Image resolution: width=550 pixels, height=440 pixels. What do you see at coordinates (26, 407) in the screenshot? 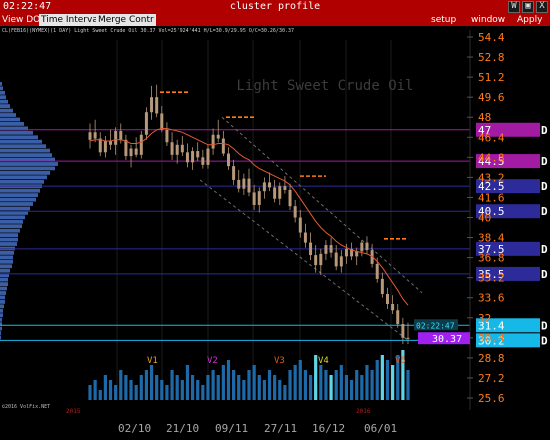
I see `footer-copyright: ©2016 VolFix.NET` at bounding box center [26, 407].